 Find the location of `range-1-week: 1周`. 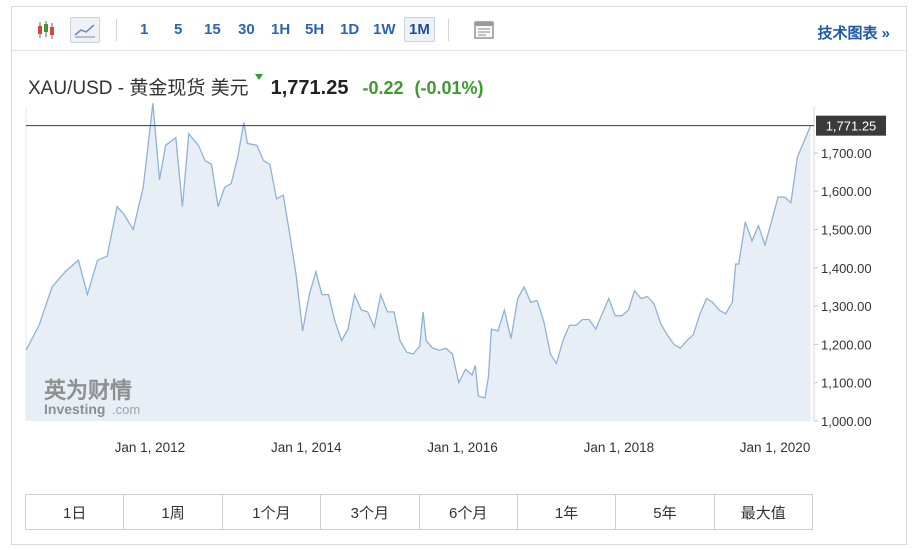

range-1-week: 1周 is located at coordinates (173, 512).